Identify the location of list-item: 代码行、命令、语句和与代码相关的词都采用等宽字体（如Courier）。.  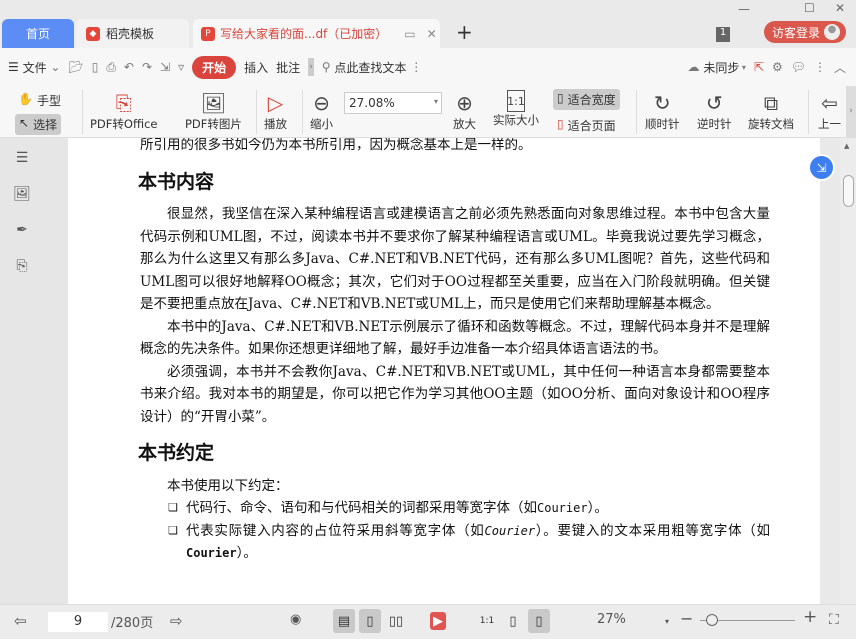
(469, 508).